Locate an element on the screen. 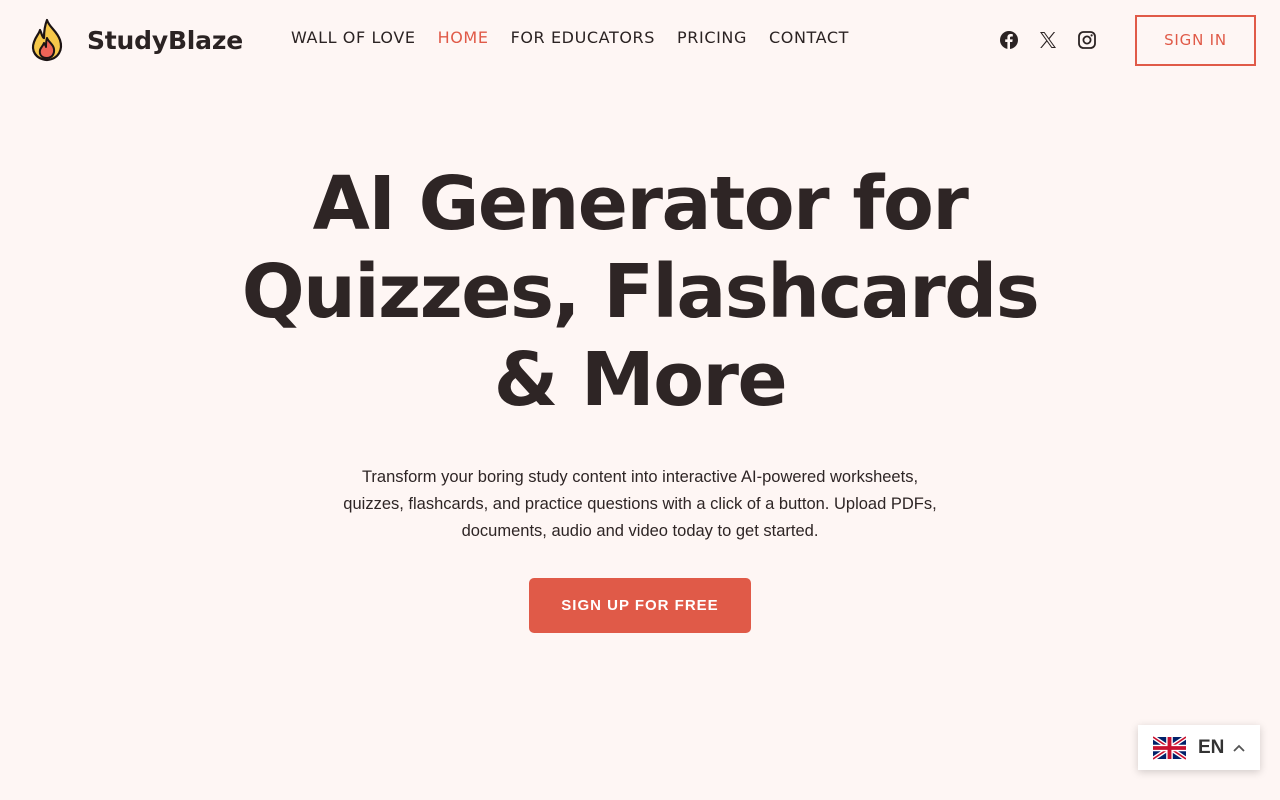 The height and width of the screenshot is (800, 1280). sign-up-button: SIGN UP FOR FREE is located at coordinates (640, 605).